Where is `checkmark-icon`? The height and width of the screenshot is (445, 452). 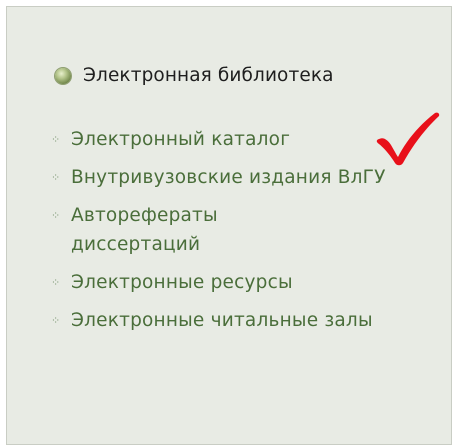 checkmark-icon is located at coordinates (408, 139).